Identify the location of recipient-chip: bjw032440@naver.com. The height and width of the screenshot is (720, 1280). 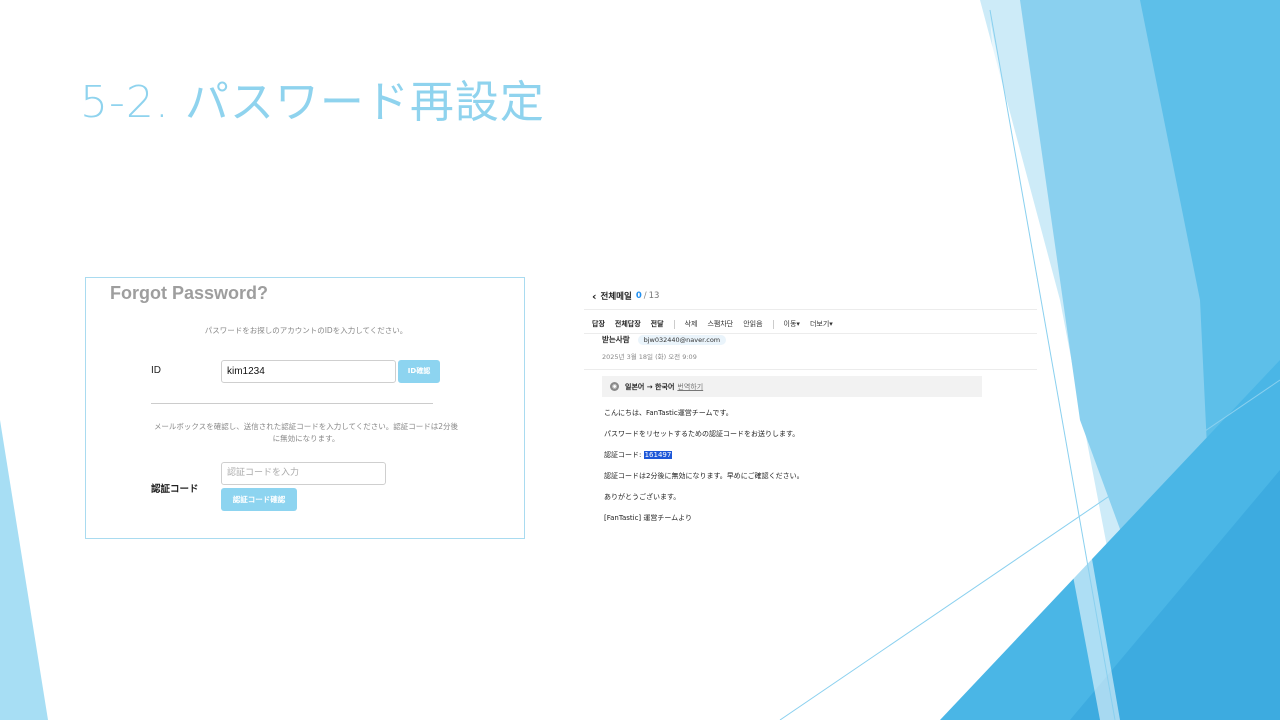
(682, 339).